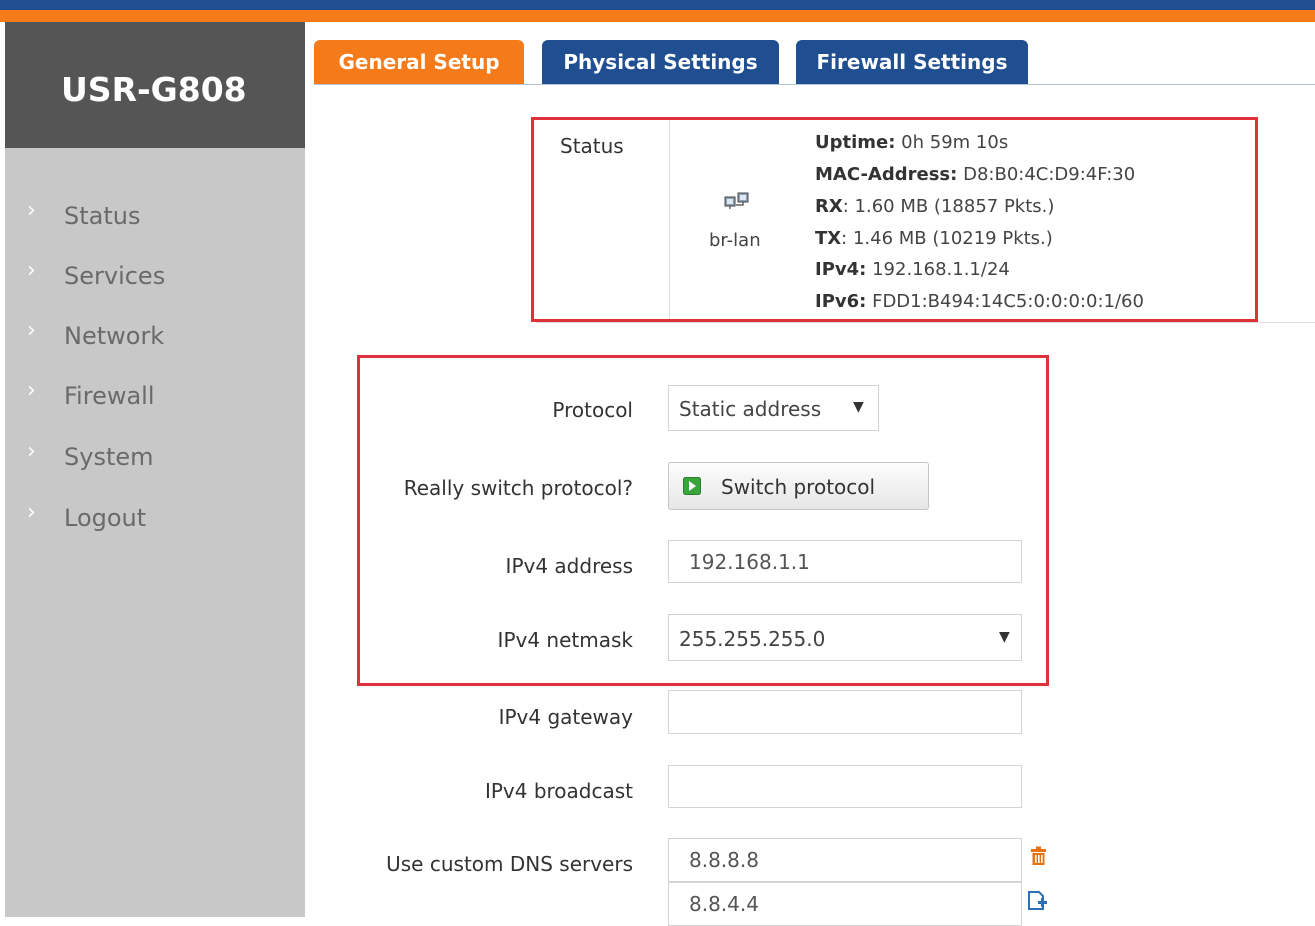  Describe the element at coordinates (565, 640) in the screenshot. I see `ipv4-netmask-label: IPv4 netmask` at that location.